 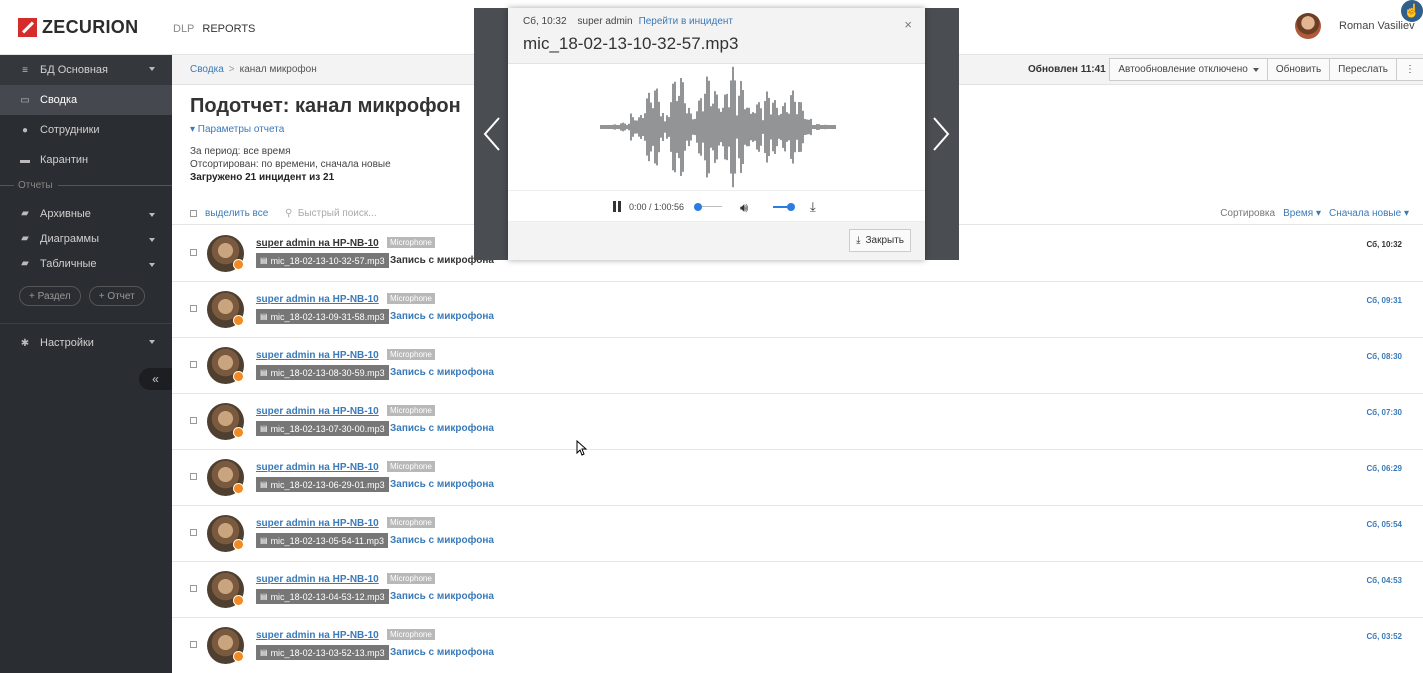 What do you see at coordinates (25, 100) in the screenshot?
I see `laptop-icon: ▭` at bounding box center [25, 100].